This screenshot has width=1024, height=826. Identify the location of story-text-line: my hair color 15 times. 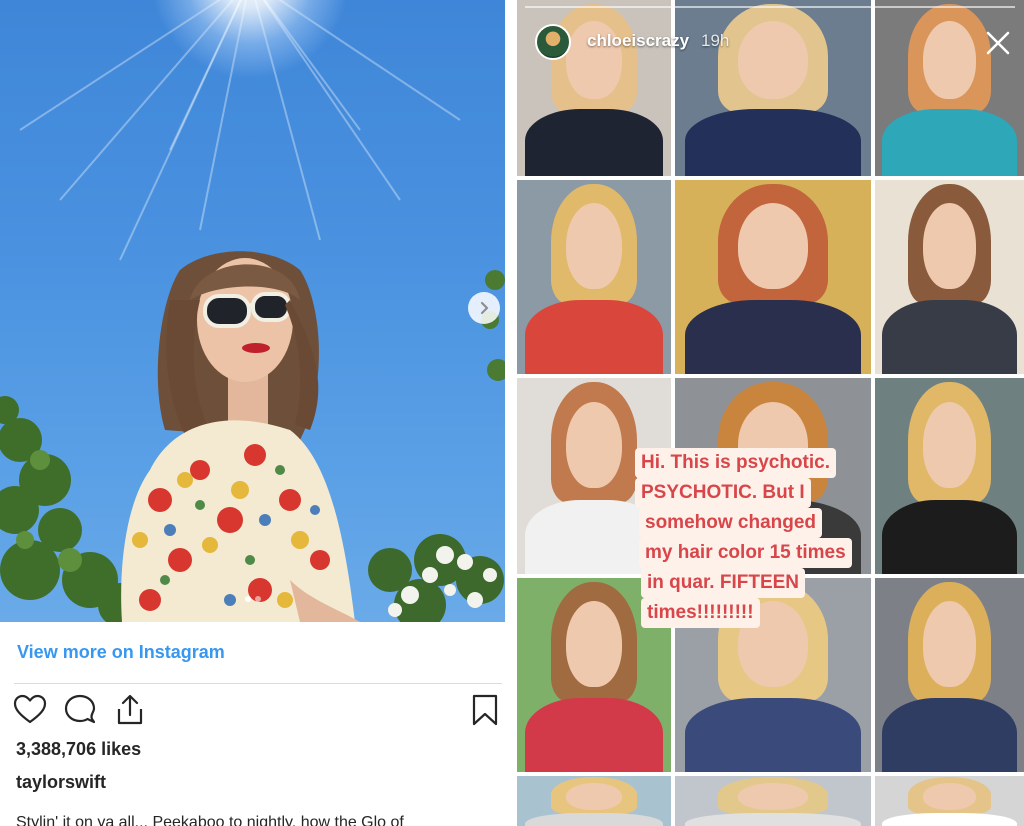
(745, 553).